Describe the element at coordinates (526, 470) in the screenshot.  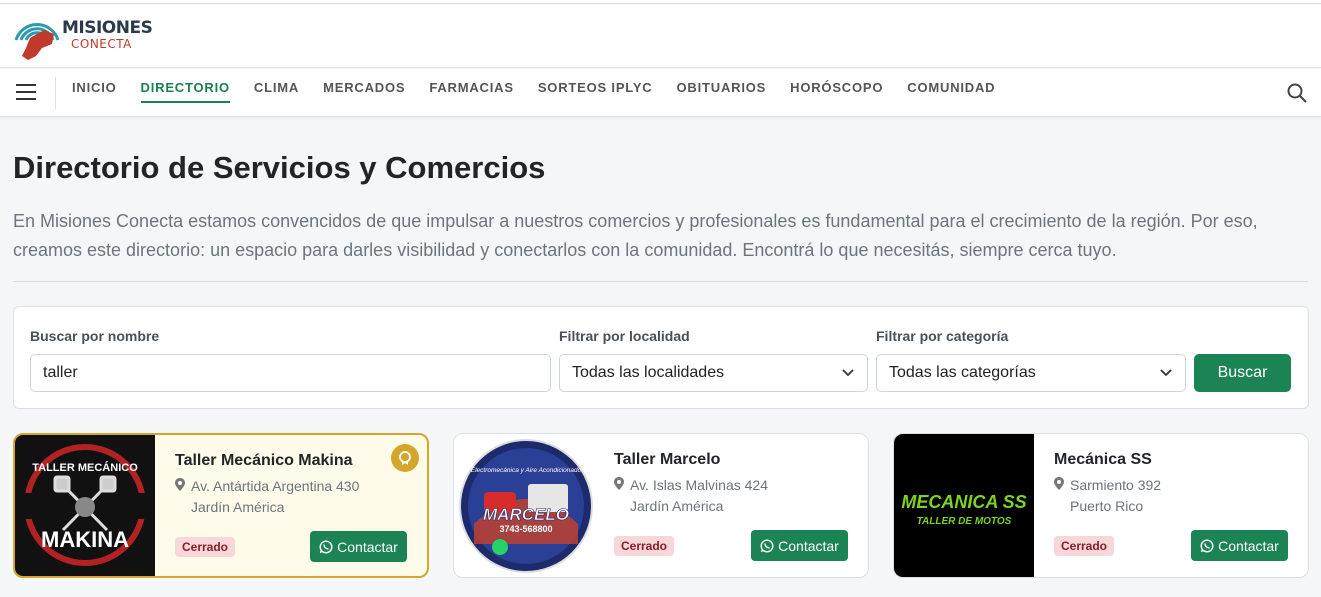
I see `logo-top-text: Electromecánica y Aire Acondicionado` at that location.